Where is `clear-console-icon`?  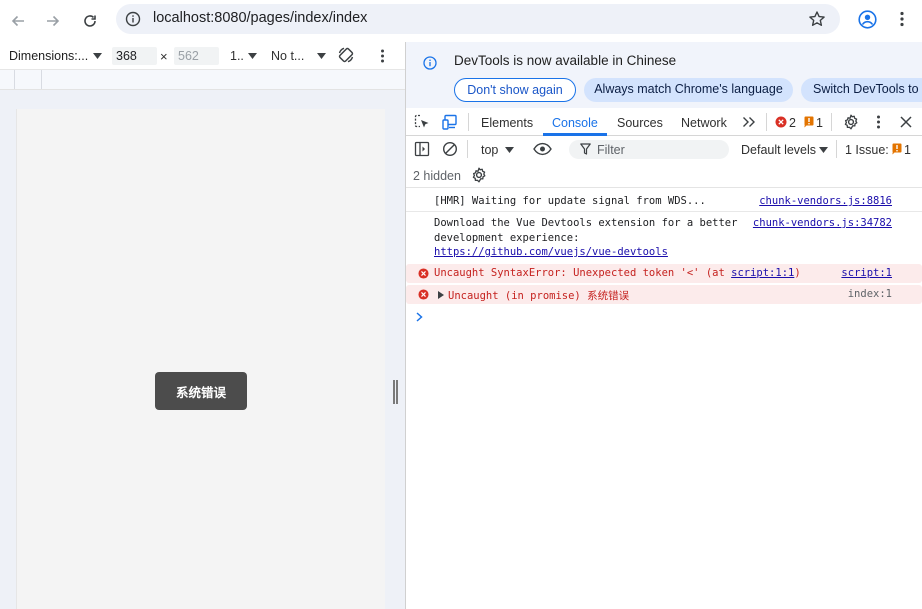 clear-console-icon is located at coordinates (450, 149).